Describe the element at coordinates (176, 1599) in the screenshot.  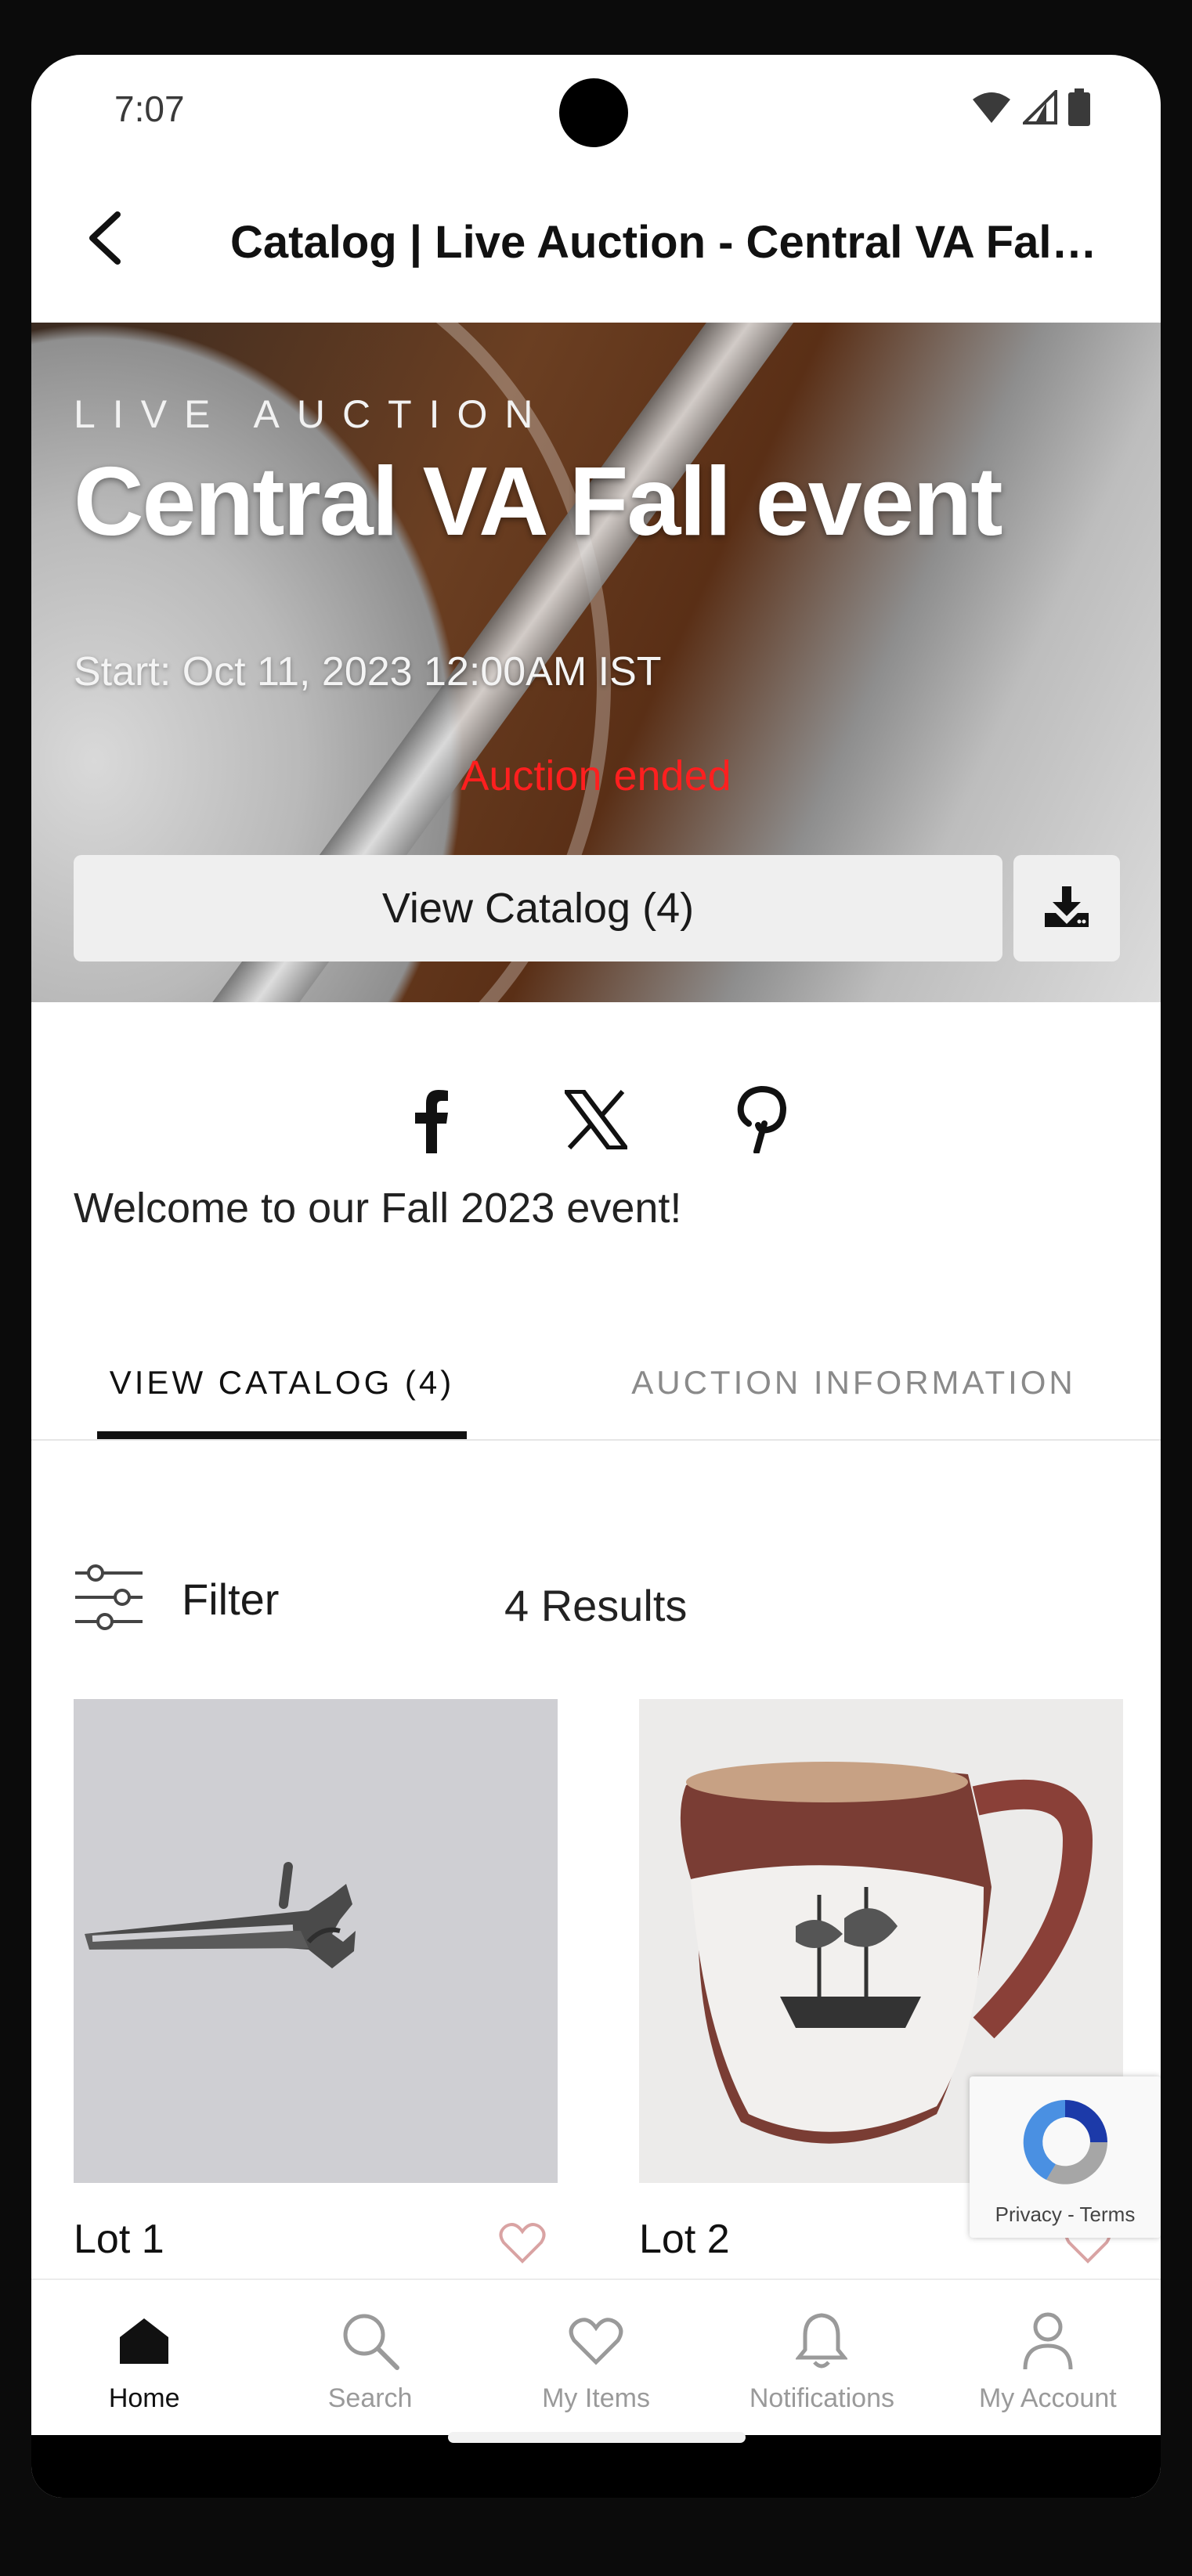
I see `filter-button: Filter` at that location.